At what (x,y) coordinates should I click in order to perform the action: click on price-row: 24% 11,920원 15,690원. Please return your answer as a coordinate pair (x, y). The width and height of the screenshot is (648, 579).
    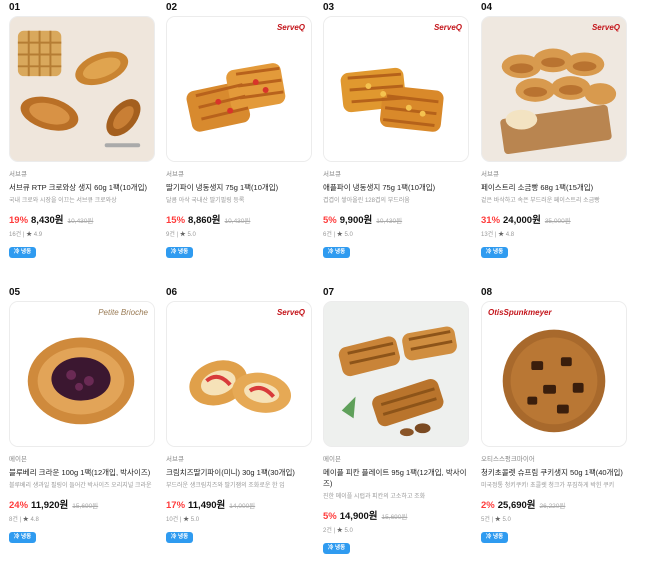
    Looking at the image, I should click on (83, 504).